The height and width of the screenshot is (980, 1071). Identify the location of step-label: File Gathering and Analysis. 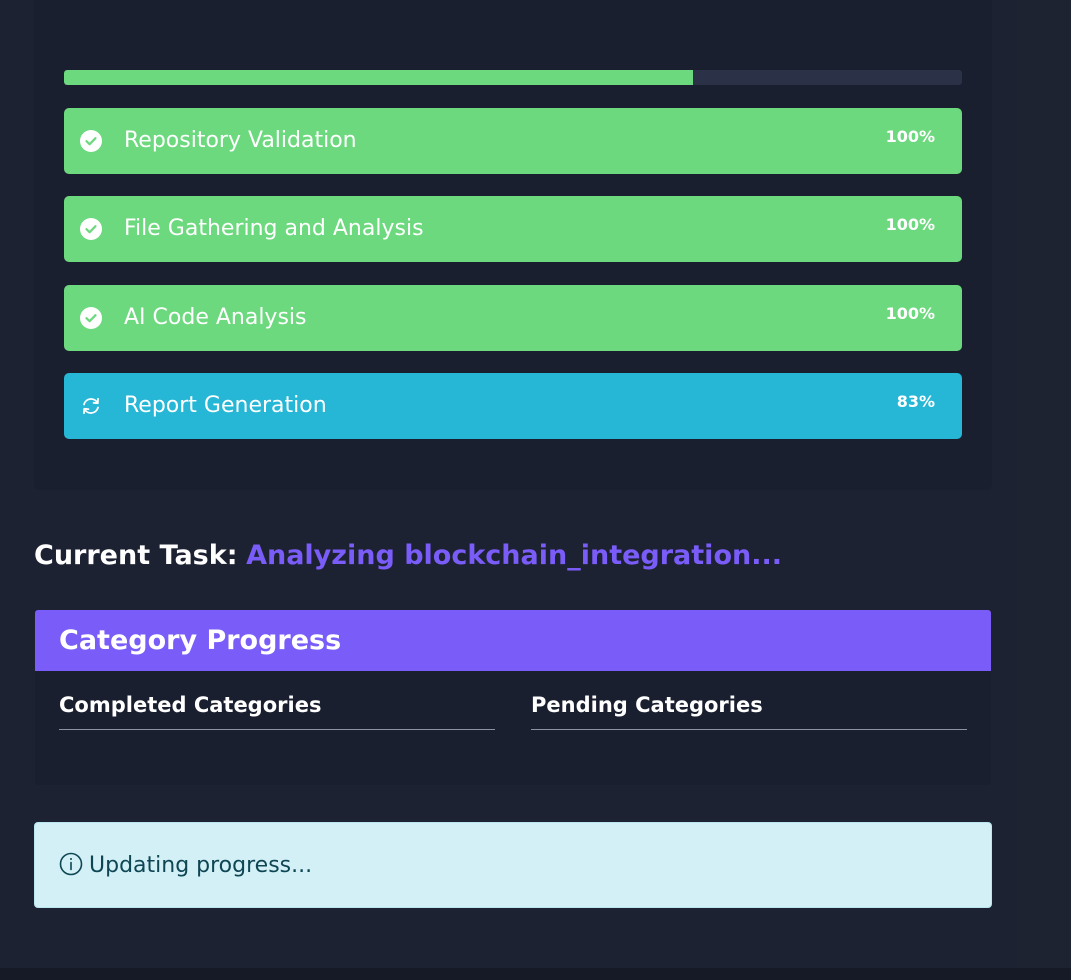
(274, 228).